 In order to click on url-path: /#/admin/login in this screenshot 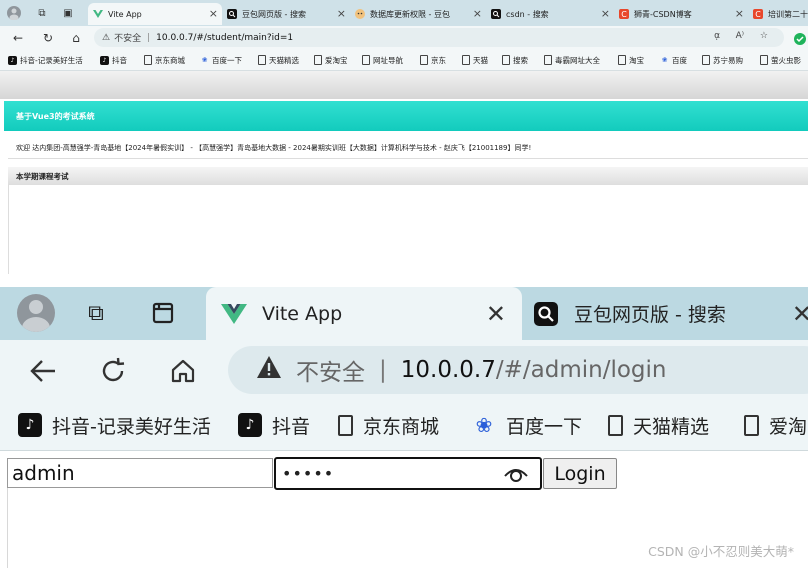, I will do `click(581, 370)`.